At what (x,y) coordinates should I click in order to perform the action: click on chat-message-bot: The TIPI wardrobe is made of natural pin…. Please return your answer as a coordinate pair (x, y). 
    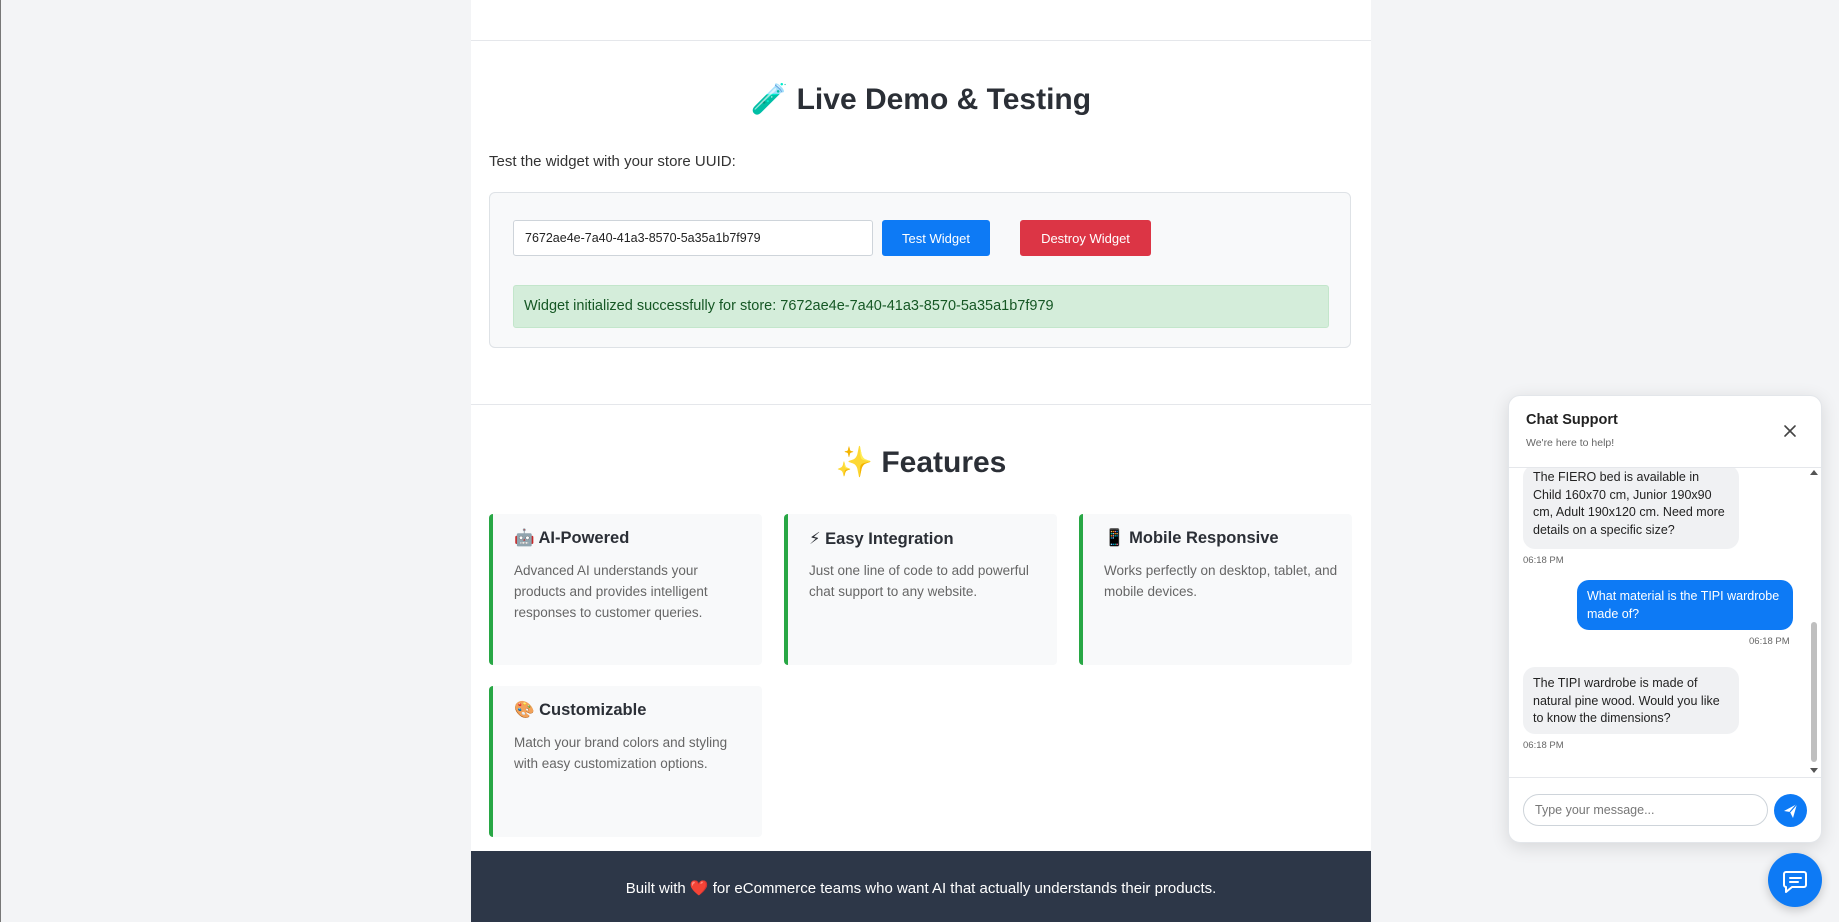
    Looking at the image, I should click on (1631, 700).